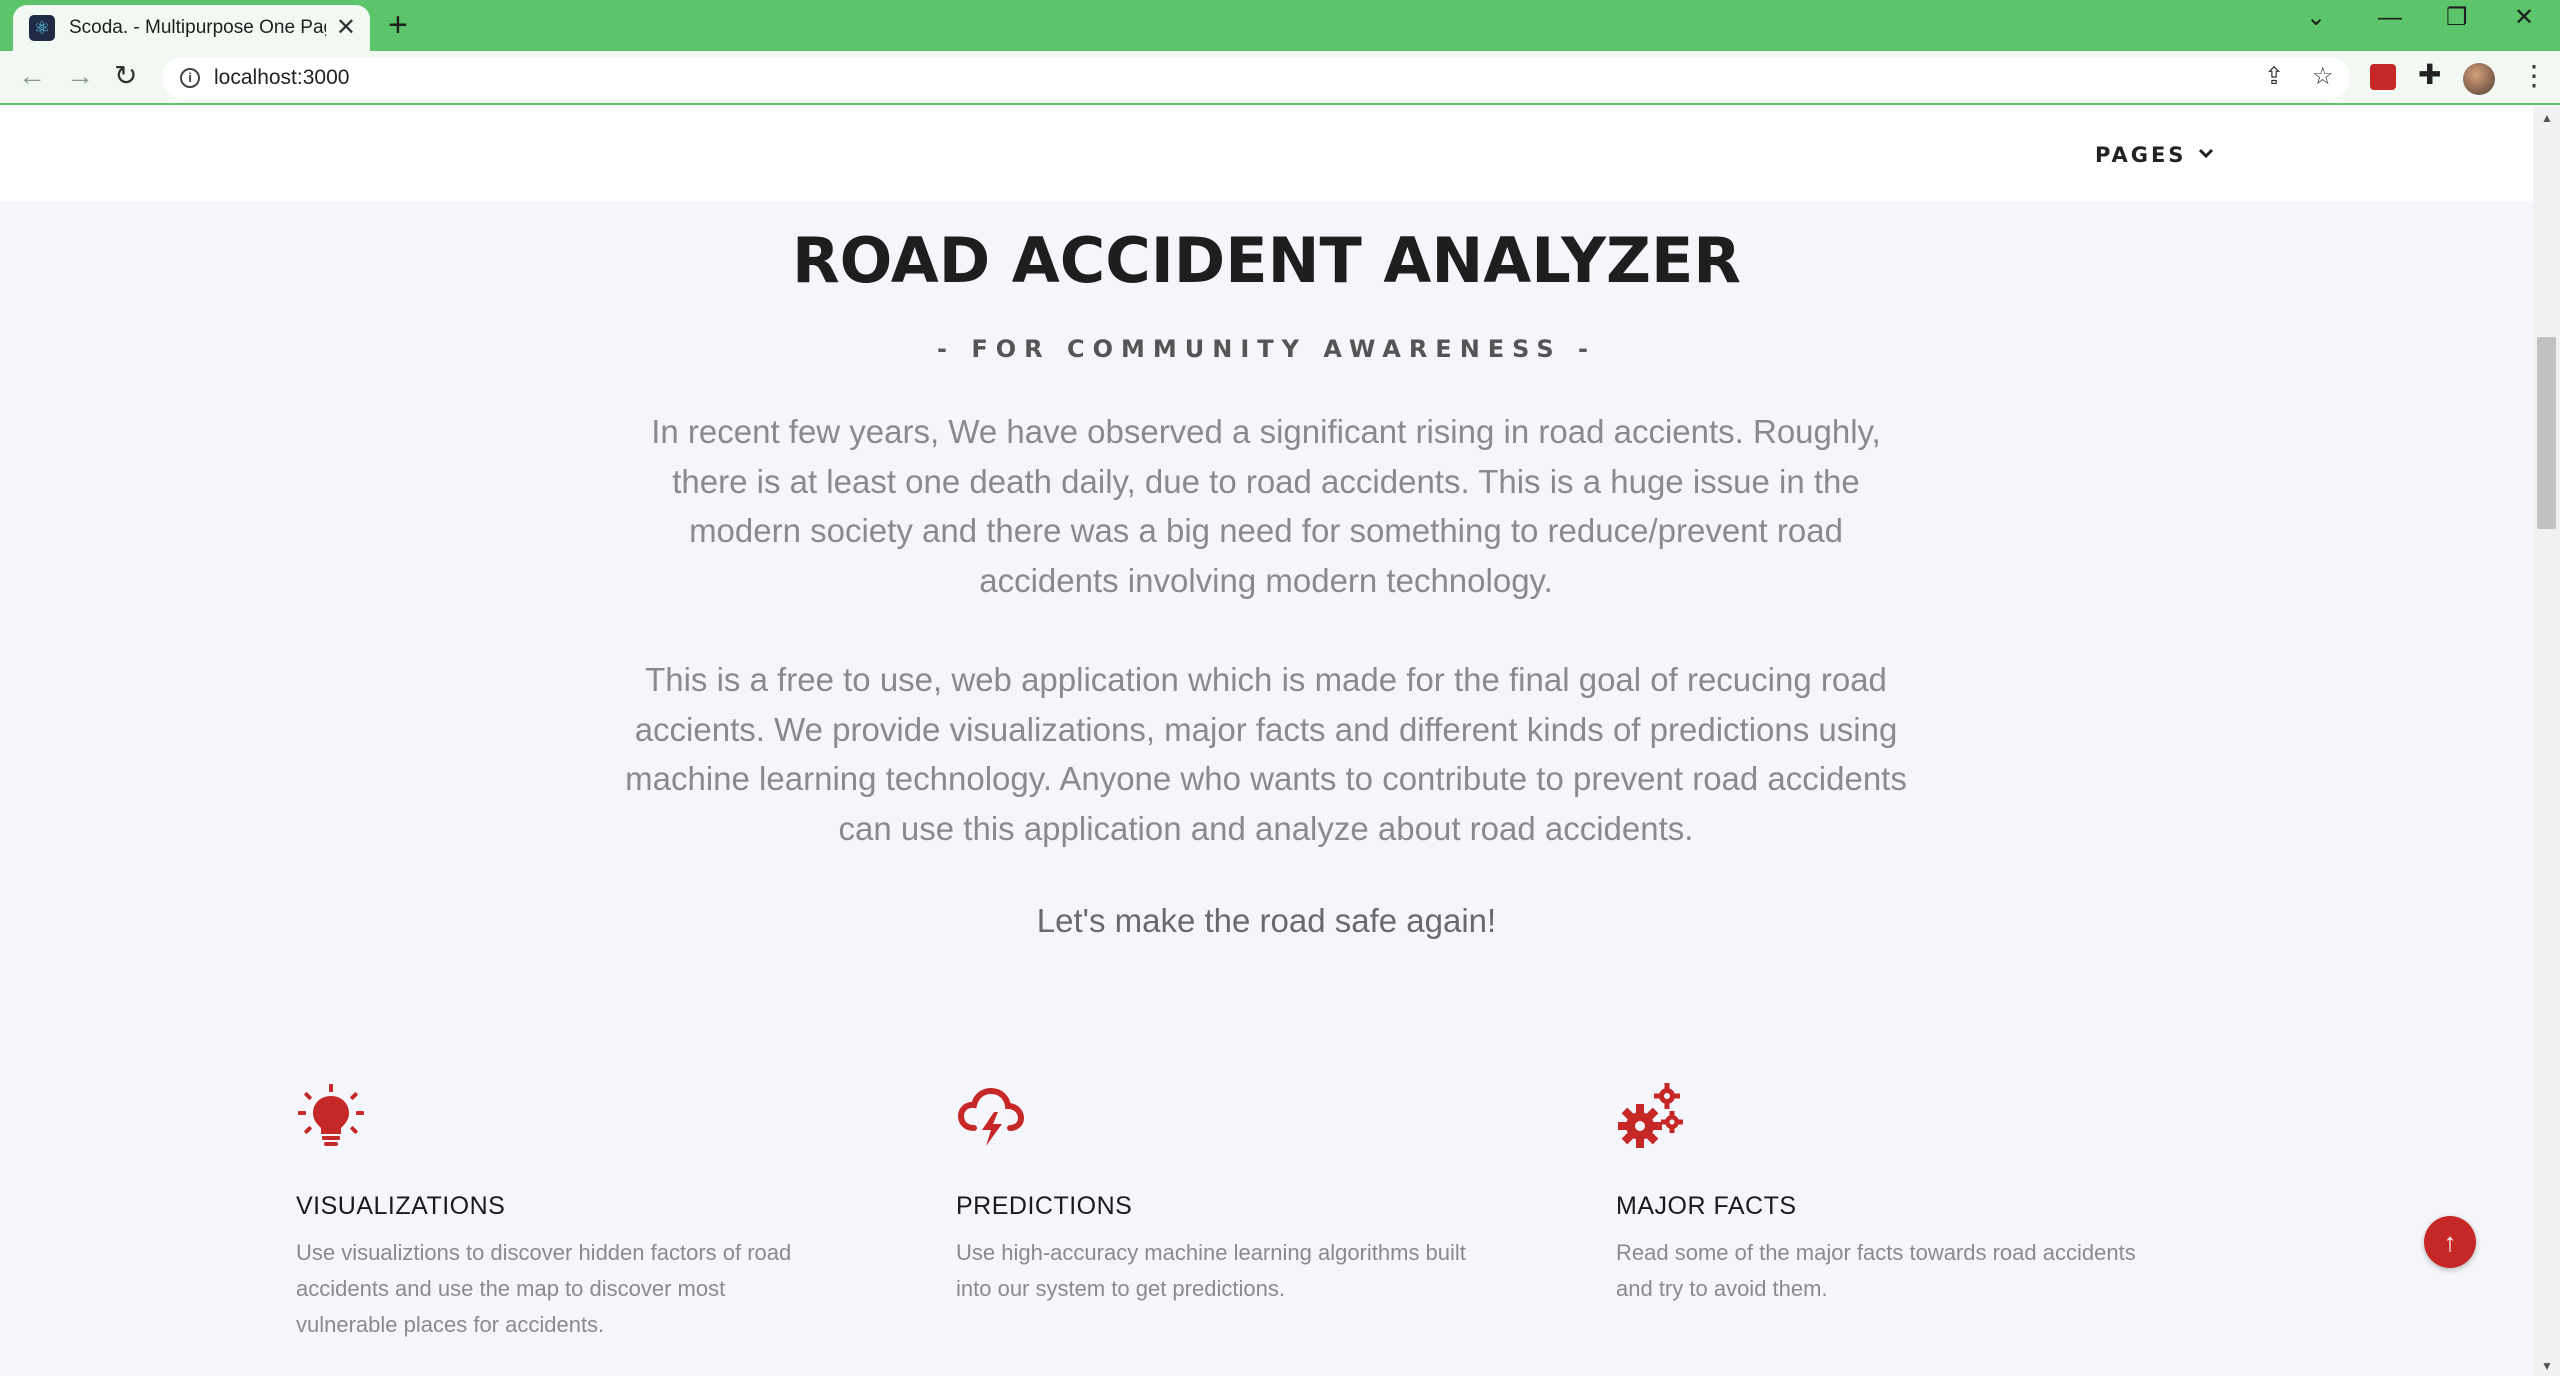 The image size is (2560, 1376). I want to click on gears-icon, so click(1650, 1115).